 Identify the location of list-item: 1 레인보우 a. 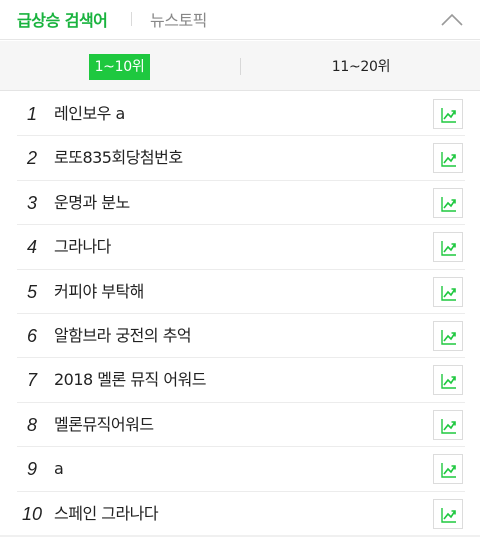
(241, 114).